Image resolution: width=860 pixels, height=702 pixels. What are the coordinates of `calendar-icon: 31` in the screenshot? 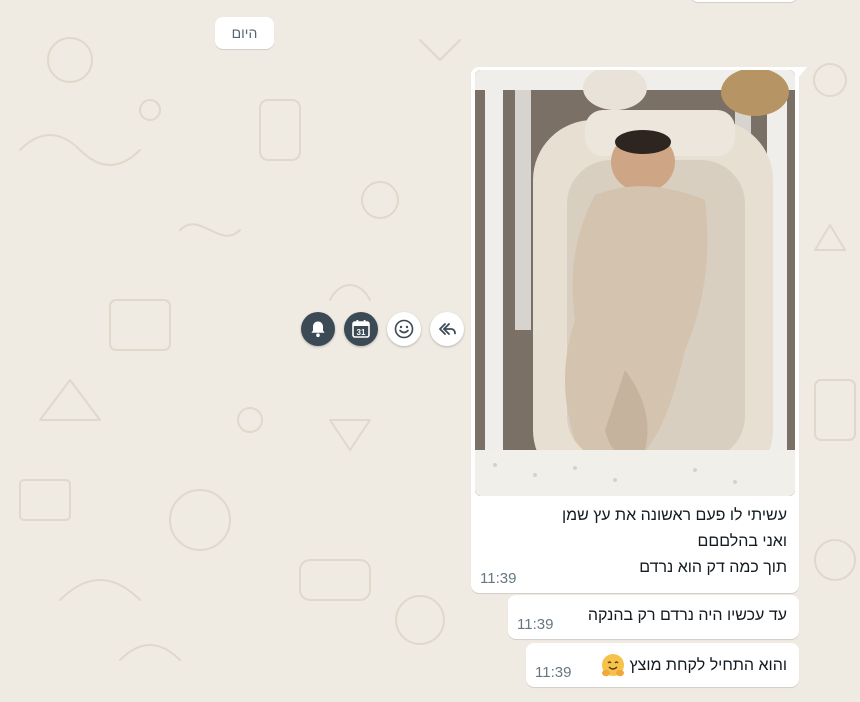 It's located at (361, 329).